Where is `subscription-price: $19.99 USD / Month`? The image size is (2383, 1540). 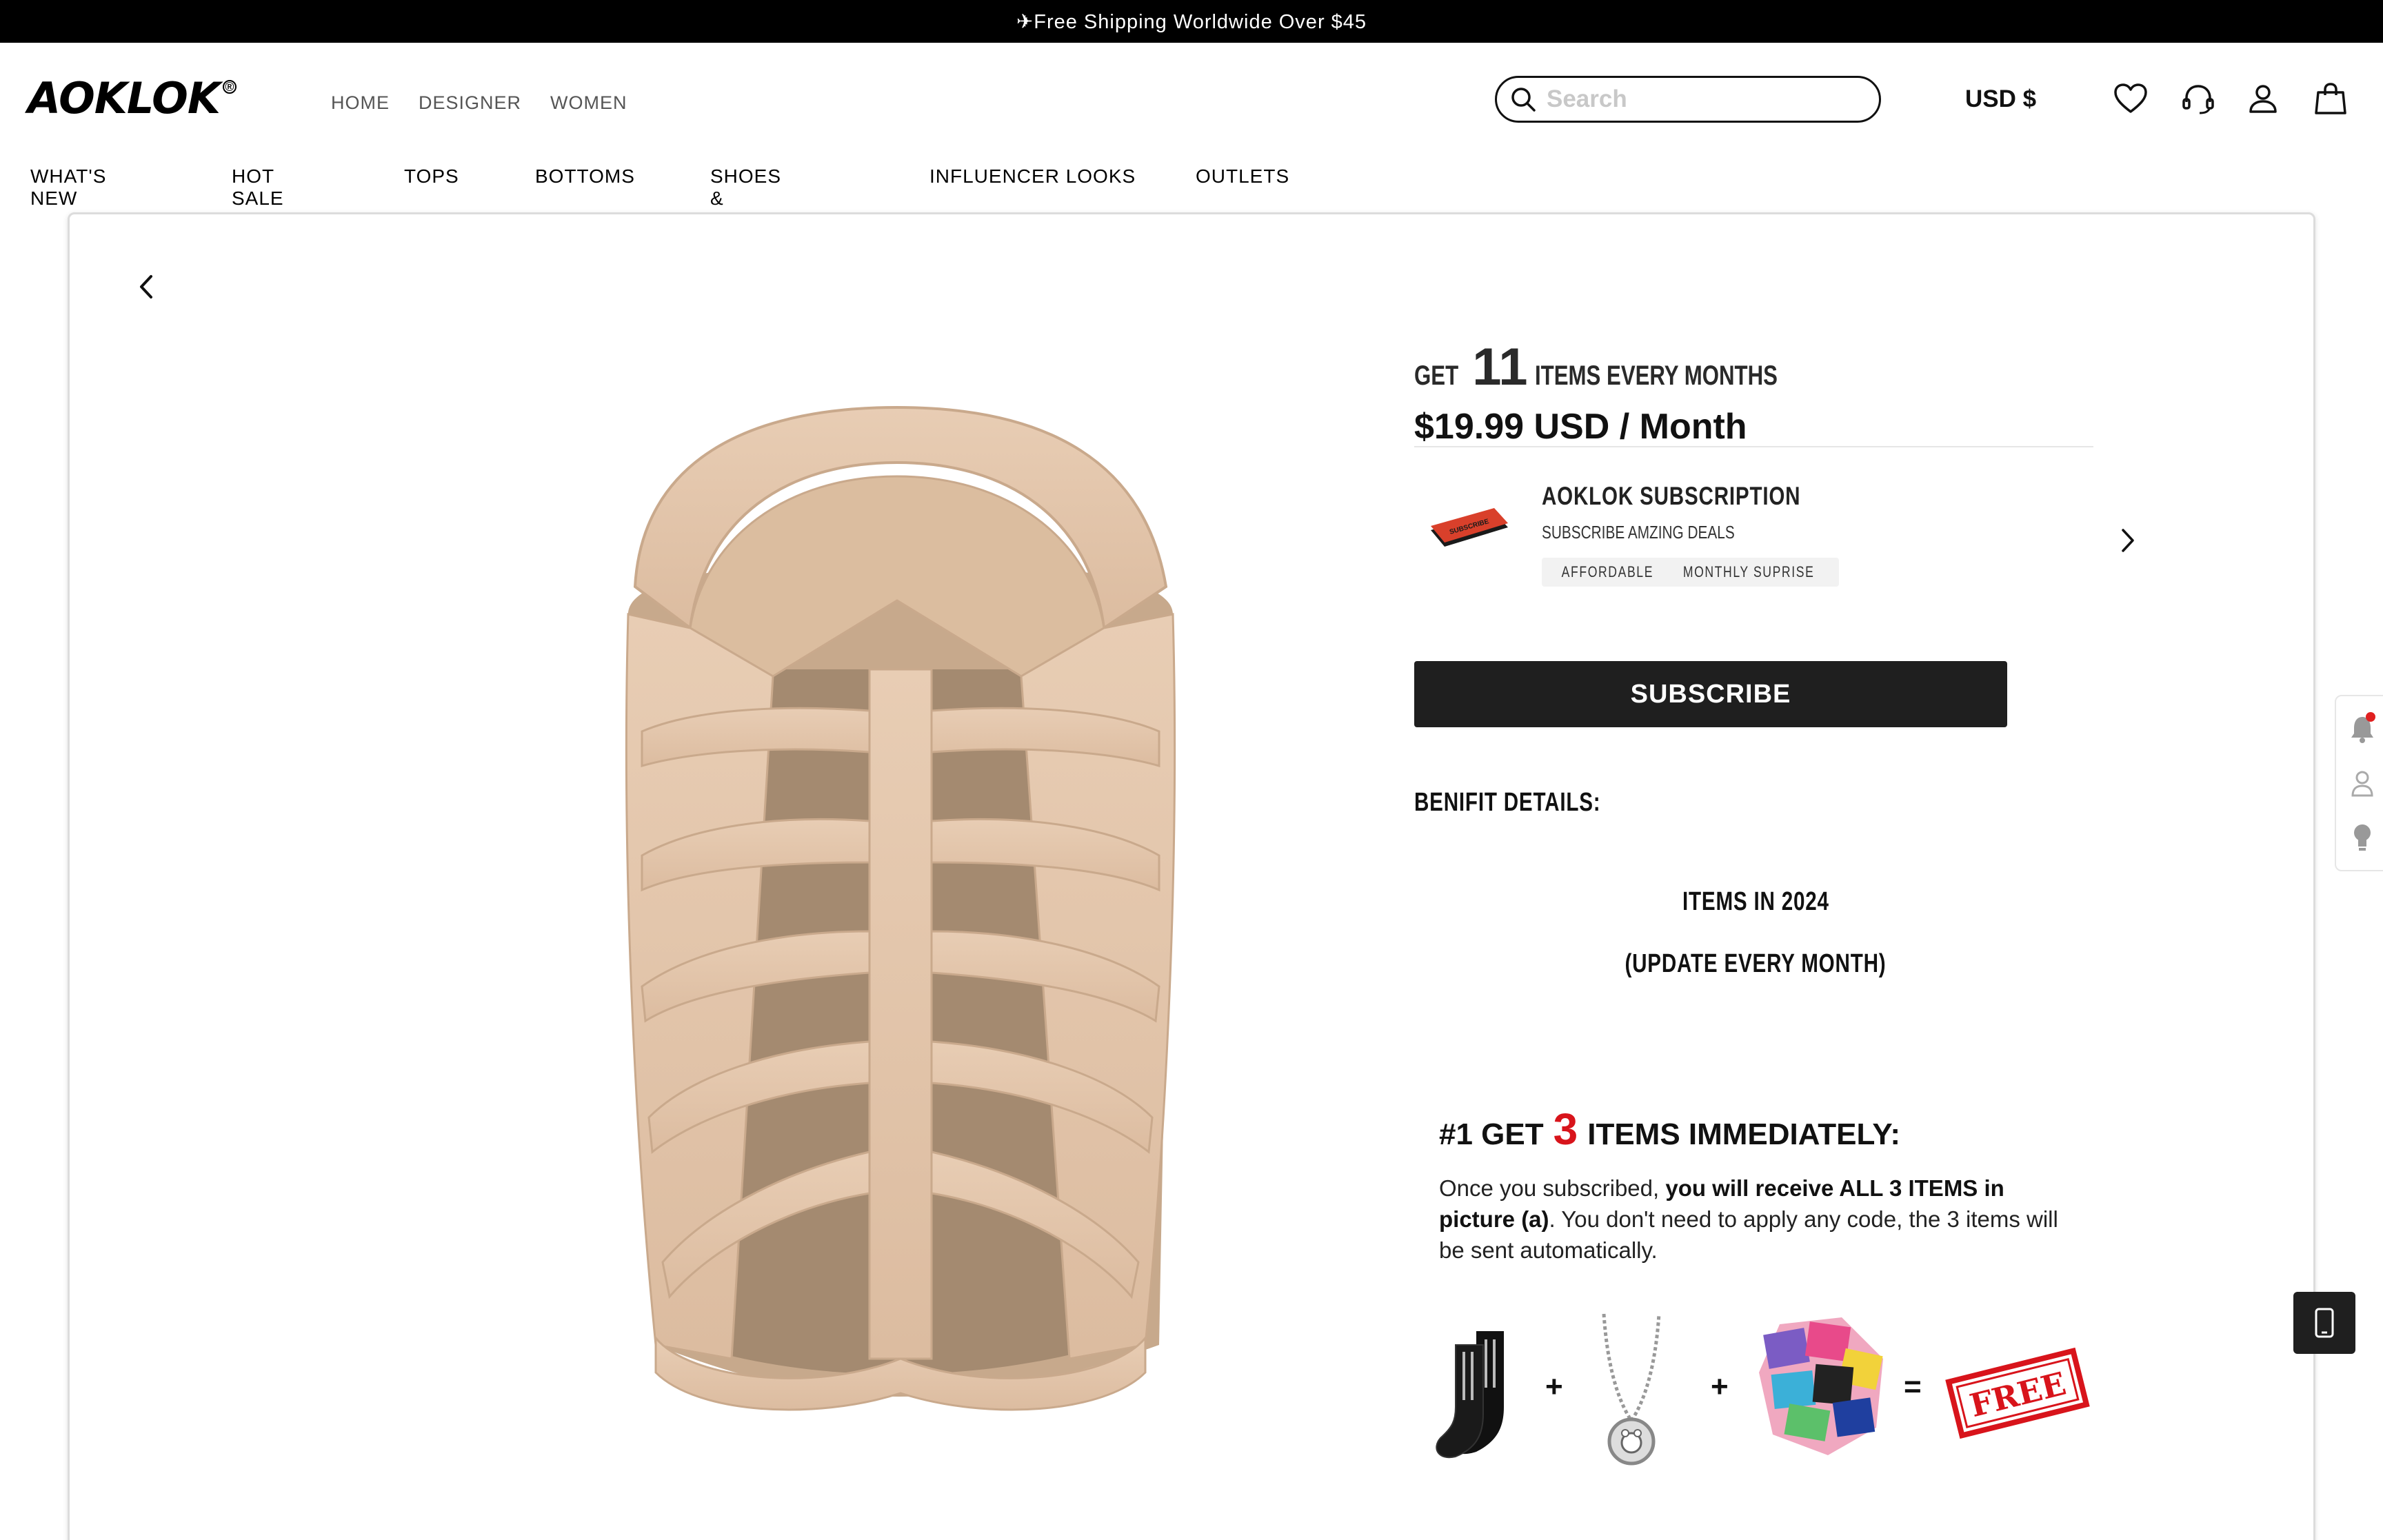
subscription-price: $19.99 USD / Month is located at coordinates (1580, 427).